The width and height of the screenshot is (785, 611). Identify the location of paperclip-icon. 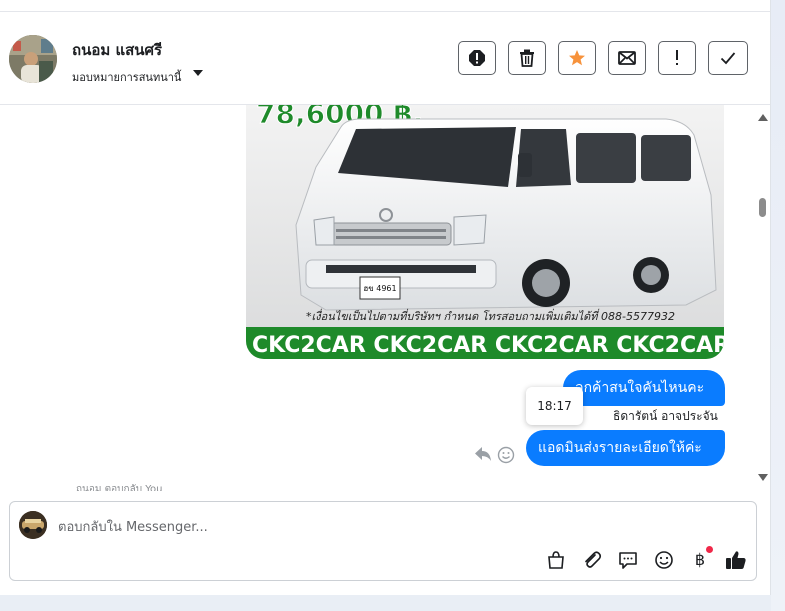
(592, 560).